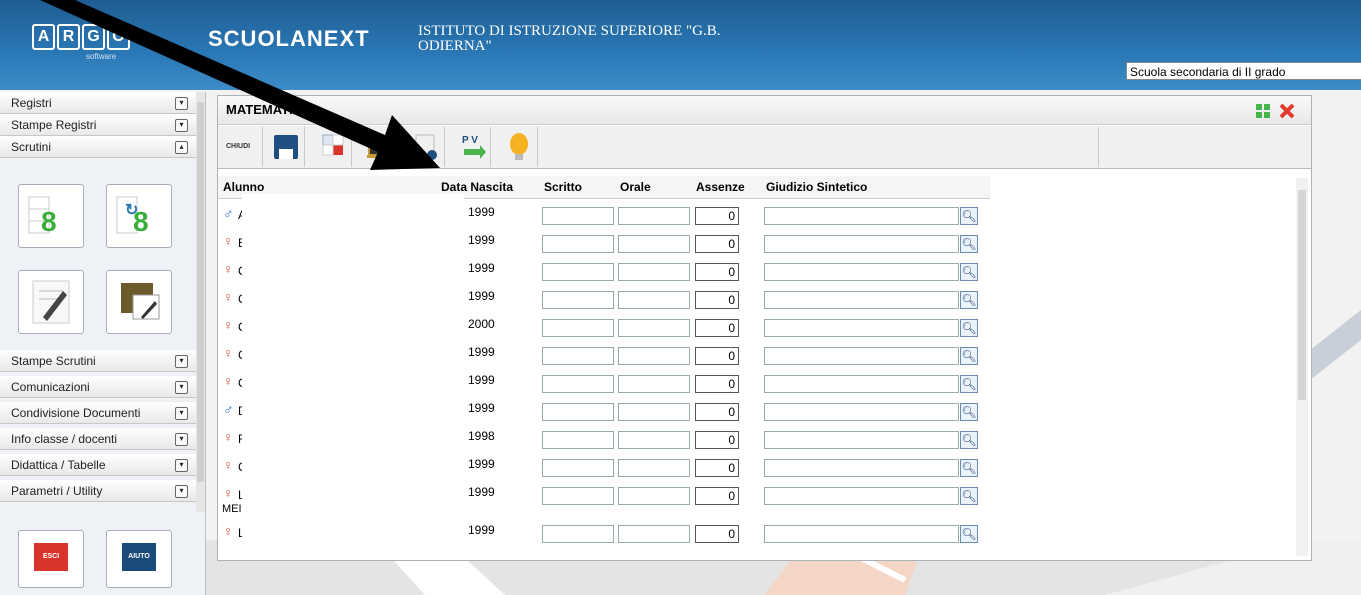 This screenshot has height=595, width=1361. Describe the element at coordinates (98, 387) in the screenshot. I see `sidebar-item-comunicazioni: Comunicazioni ▾` at that location.